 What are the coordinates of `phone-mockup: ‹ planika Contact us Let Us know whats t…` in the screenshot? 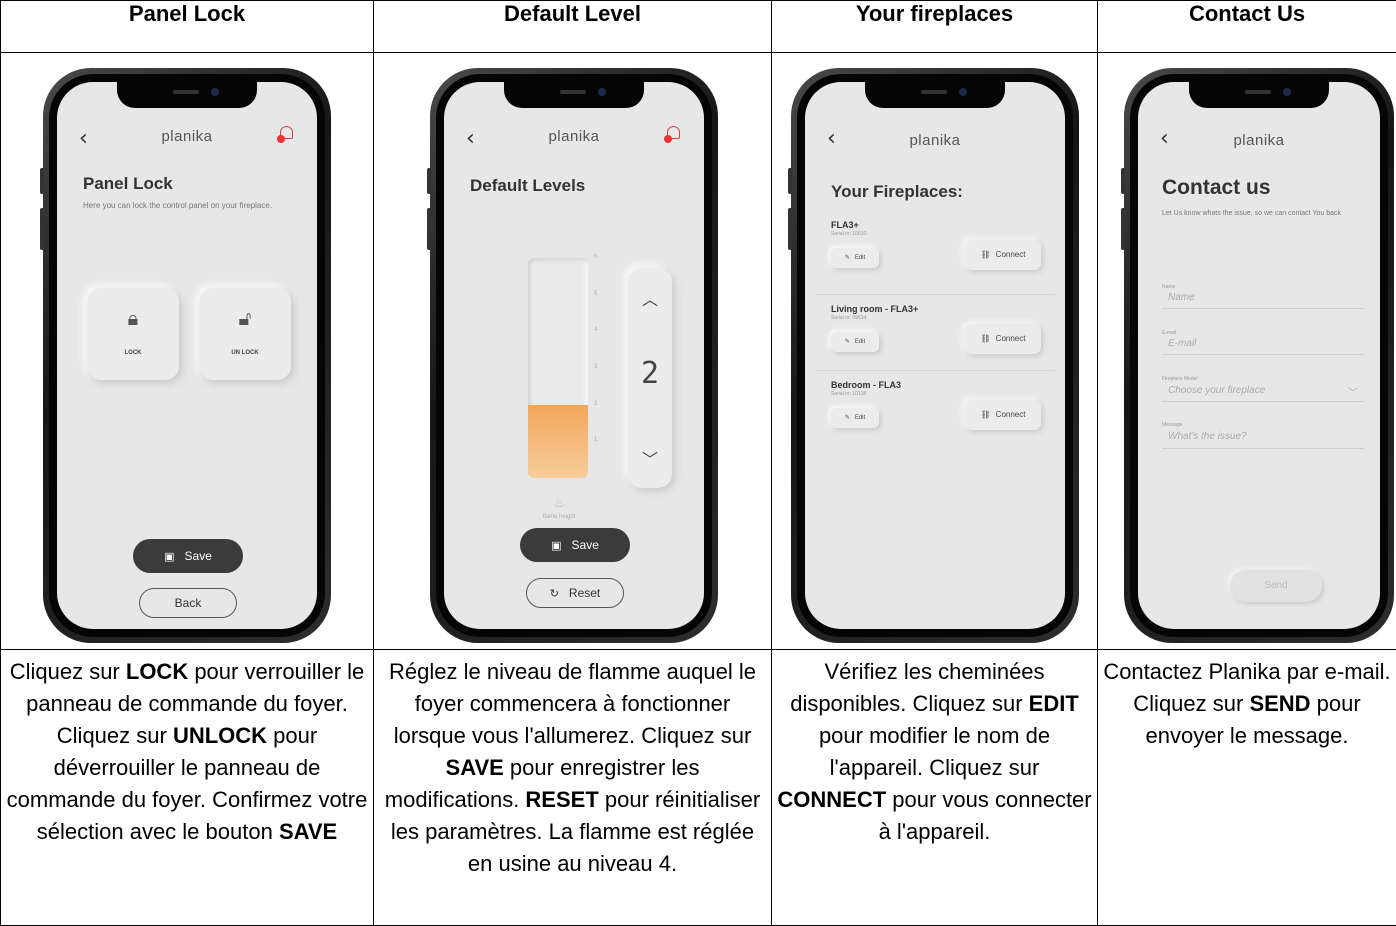 It's located at (1257, 355).